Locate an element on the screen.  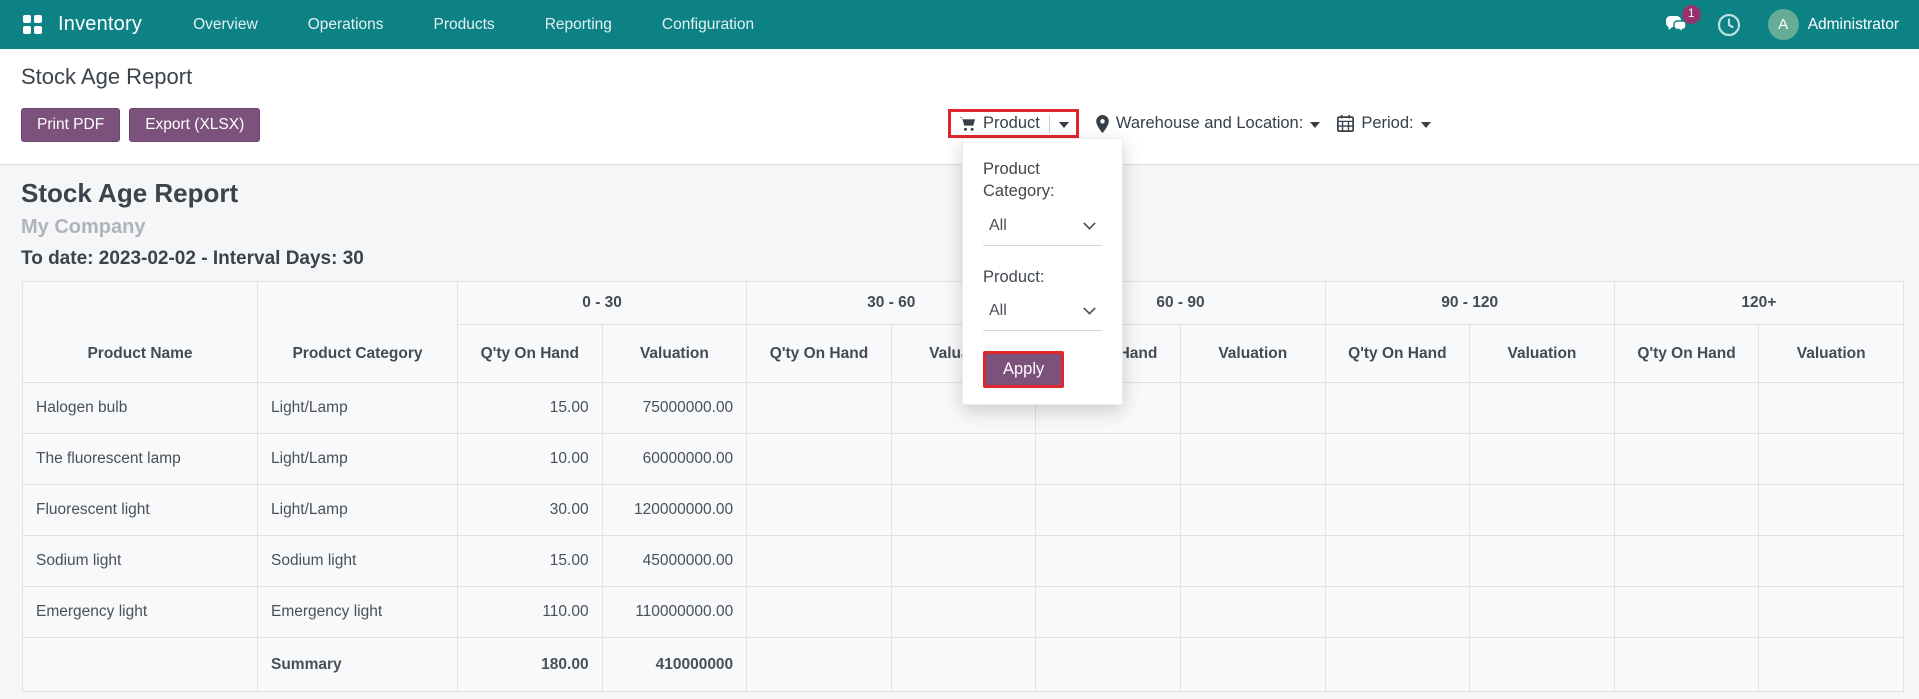
col-val-60-90: Valuation is located at coordinates (1252, 353).